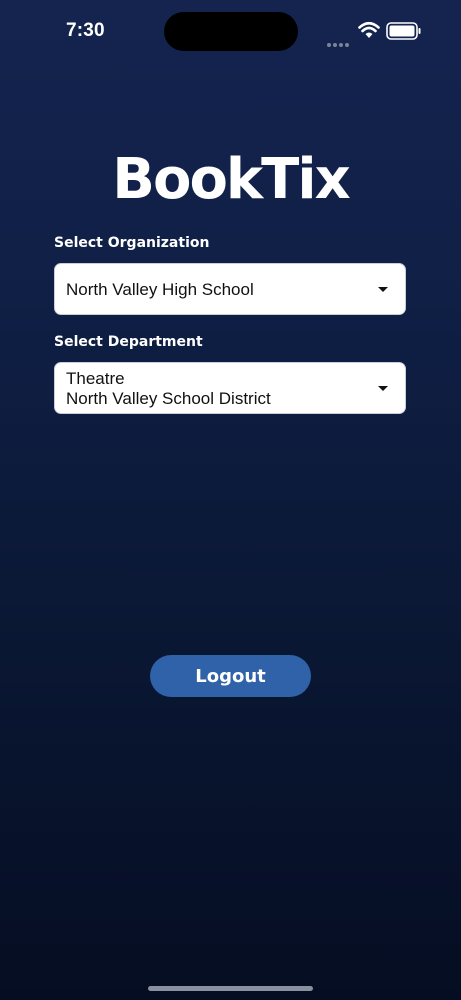  Describe the element at coordinates (85, 30) in the screenshot. I see `status-time: 7:30` at that location.